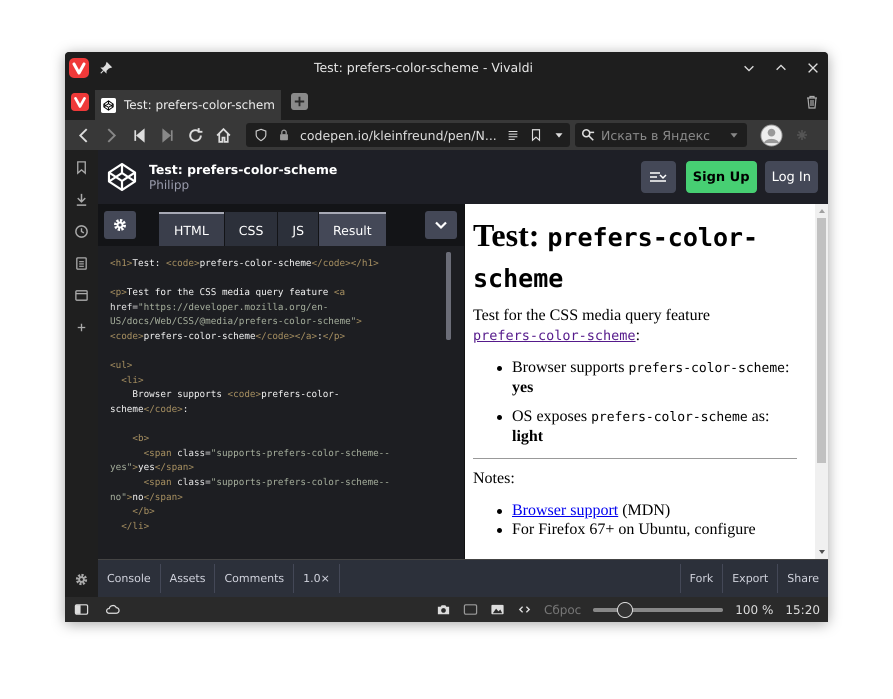 This screenshot has height=699, width=893. Describe the element at coordinates (771, 135) in the screenshot. I see `profile-avatar-icon` at that location.